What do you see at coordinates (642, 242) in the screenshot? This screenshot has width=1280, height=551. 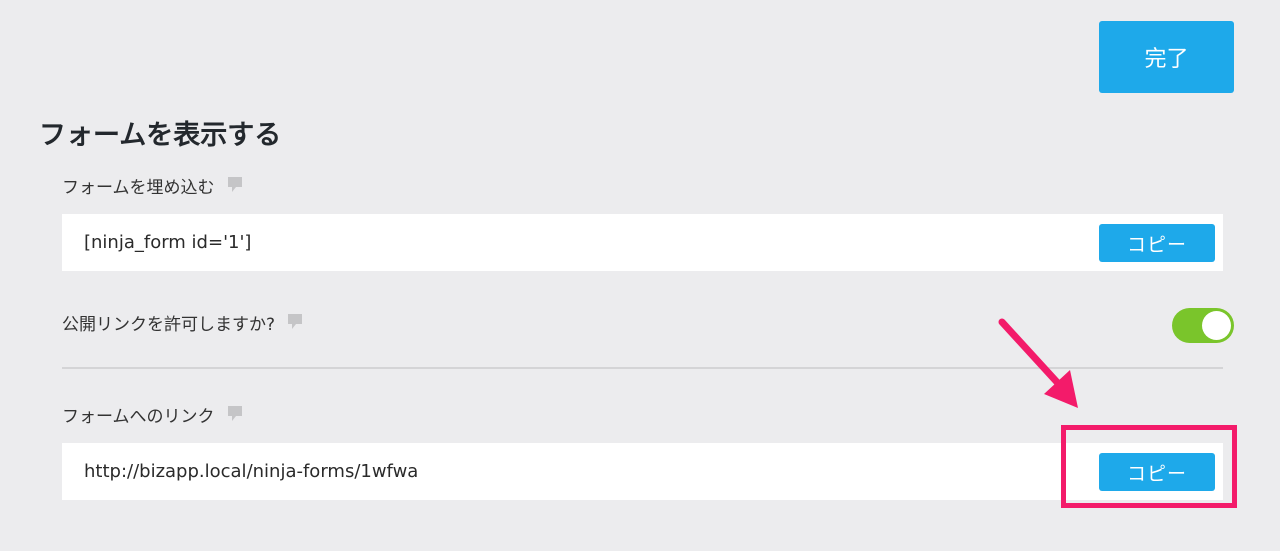 I see `embed-shortcode-field: [ninja_form id='1'] コピー` at bounding box center [642, 242].